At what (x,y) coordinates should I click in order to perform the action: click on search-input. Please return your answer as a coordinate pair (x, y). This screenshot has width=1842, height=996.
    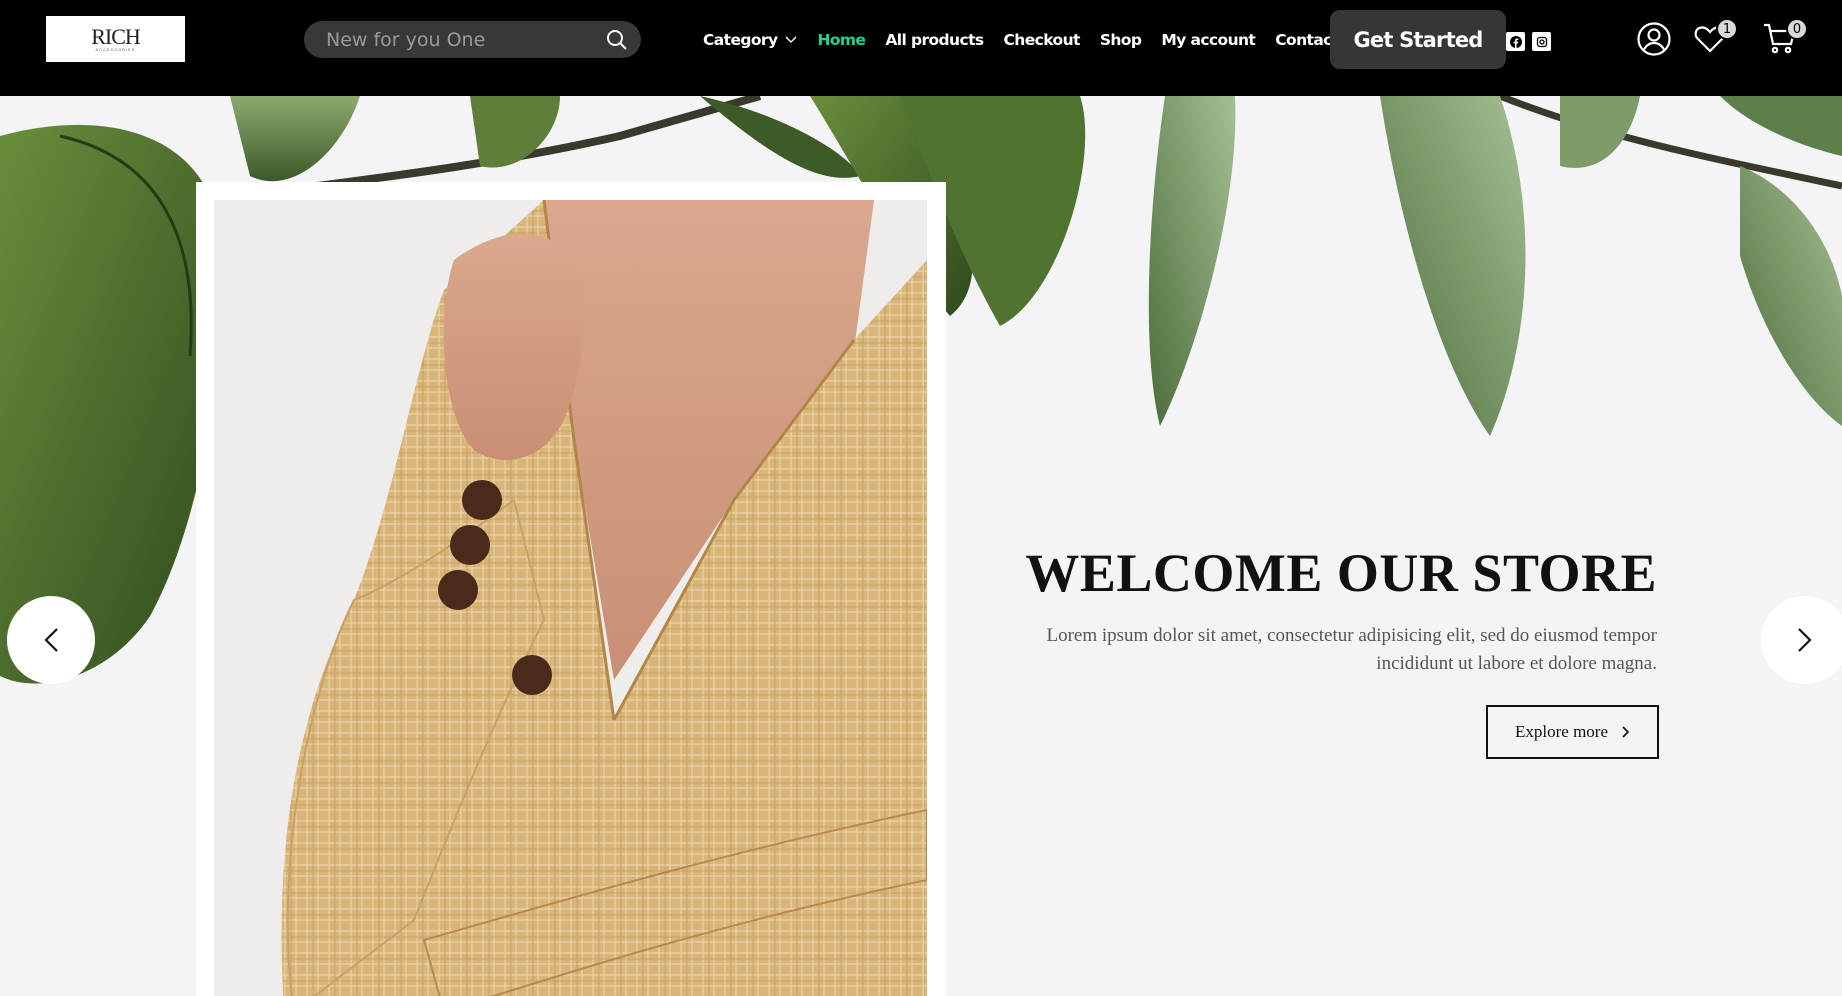
    Looking at the image, I should click on (449, 39).